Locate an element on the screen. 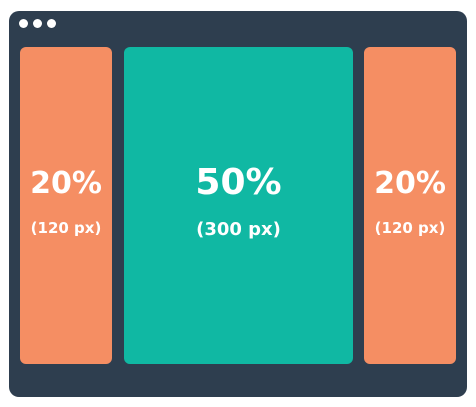 The width and height of the screenshot is (476, 407). right-column-percent: 20% is located at coordinates (410, 183).